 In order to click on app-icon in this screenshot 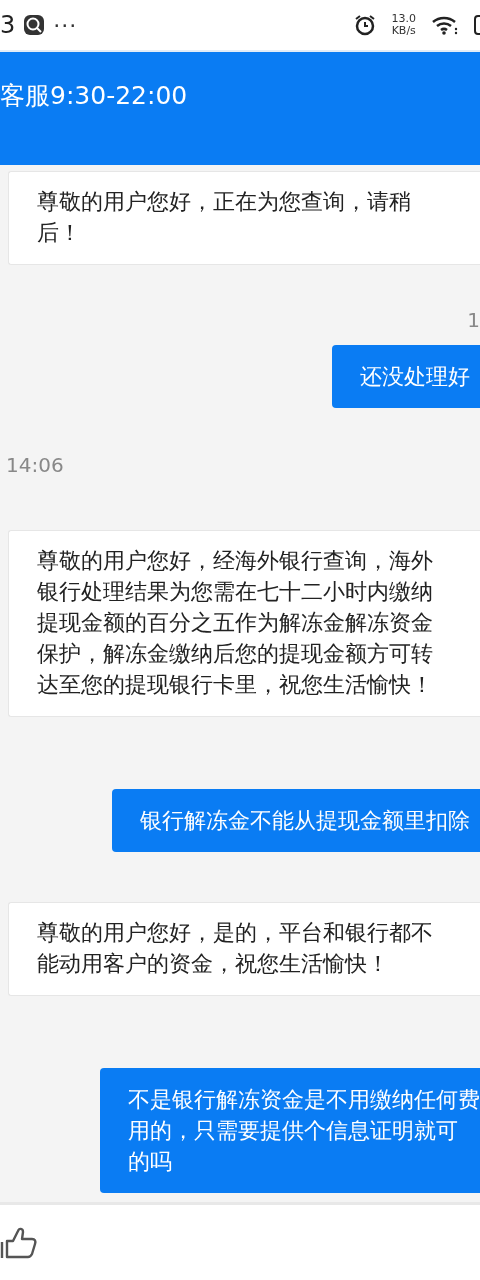, I will do `click(34, 25)`.